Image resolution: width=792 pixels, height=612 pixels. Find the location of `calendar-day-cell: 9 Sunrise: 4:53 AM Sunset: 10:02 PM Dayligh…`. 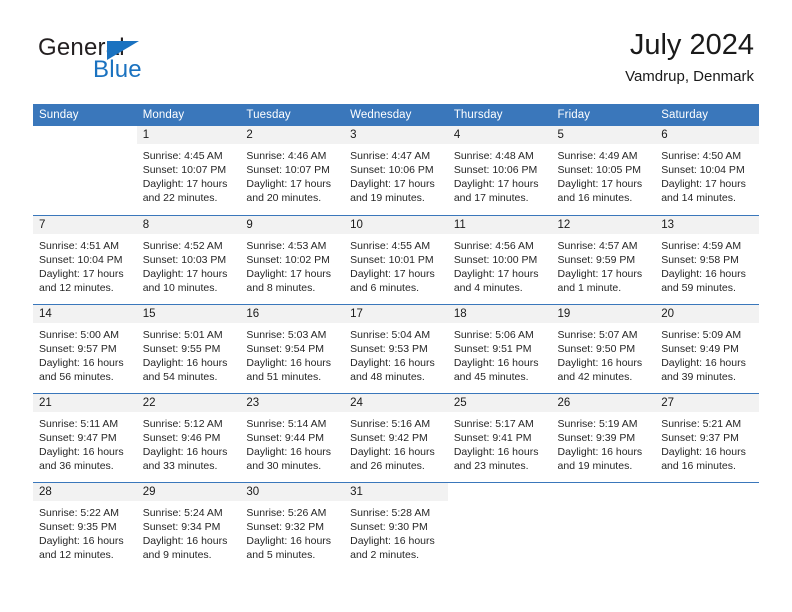

calendar-day-cell: 9 Sunrise: 4:53 AM Sunset: 10:02 PM Dayligh… is located at coordinates (292, 259).